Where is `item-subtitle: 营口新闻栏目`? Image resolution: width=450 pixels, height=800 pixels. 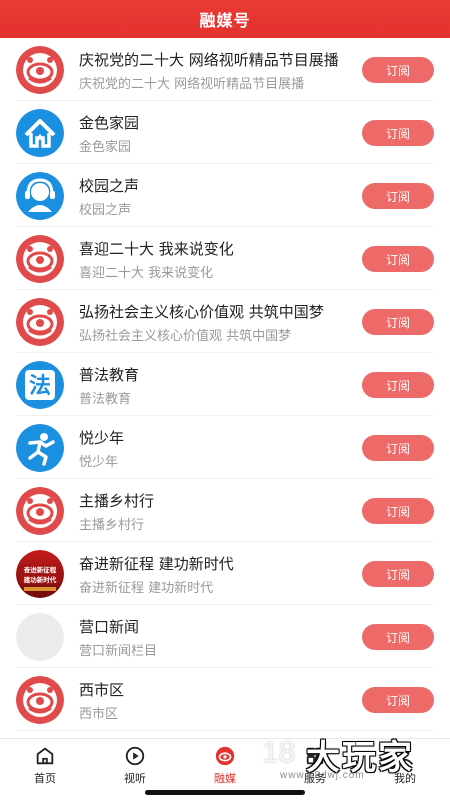
item-subtitle: 营口新闻栏目 is located at coordinates (118, 651).